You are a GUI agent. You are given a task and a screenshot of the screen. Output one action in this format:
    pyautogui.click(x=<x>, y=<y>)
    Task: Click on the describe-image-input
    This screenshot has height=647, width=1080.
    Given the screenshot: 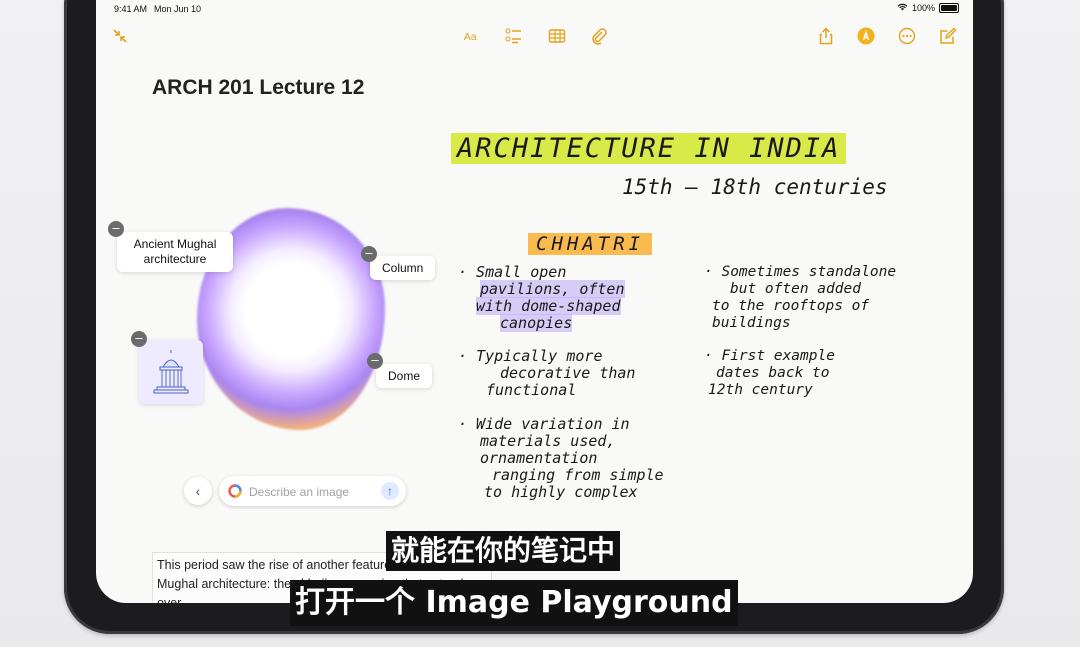 What is the action you would take?
    pyautogui.click(x=311, y=492)
    